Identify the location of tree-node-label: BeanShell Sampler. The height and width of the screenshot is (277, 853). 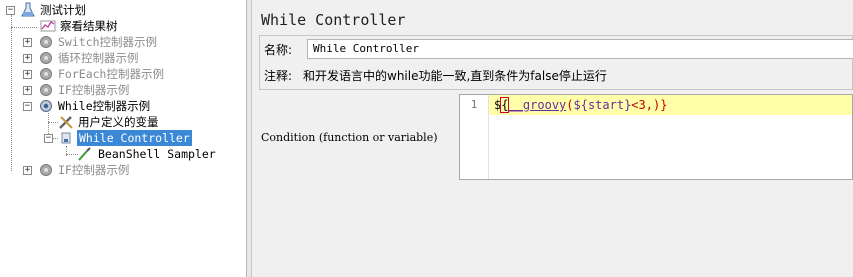
(157, 154).